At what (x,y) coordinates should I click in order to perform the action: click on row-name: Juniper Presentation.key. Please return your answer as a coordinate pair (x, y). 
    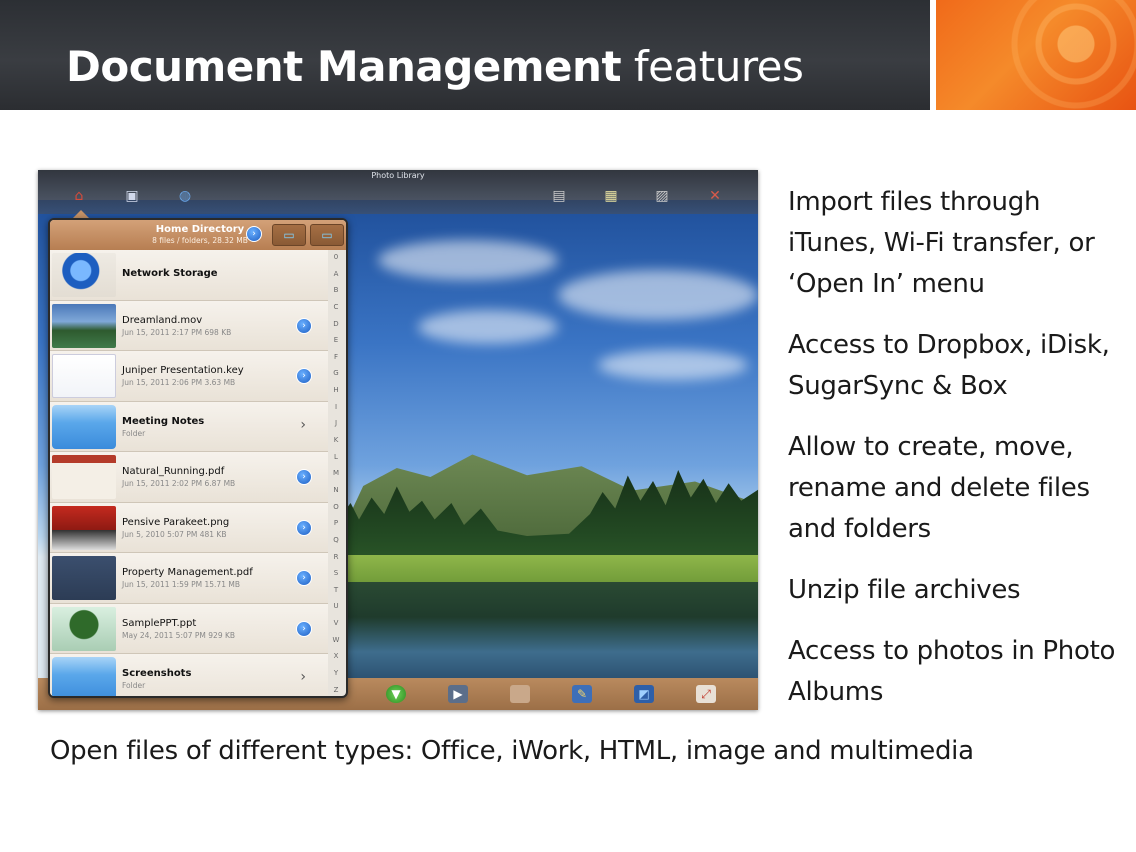
    Looking at the image, I should click on (183, 370).